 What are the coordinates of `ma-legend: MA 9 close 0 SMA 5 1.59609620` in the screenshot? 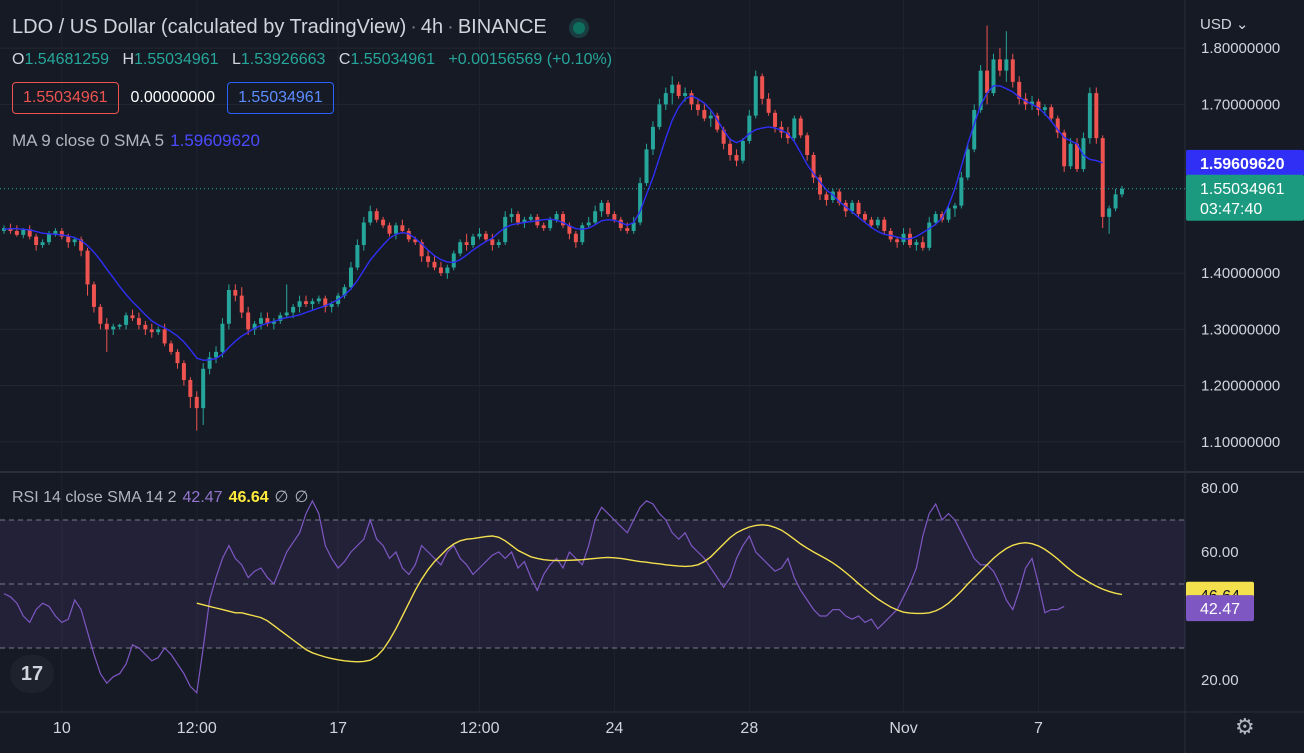 It's located at (136, 141).